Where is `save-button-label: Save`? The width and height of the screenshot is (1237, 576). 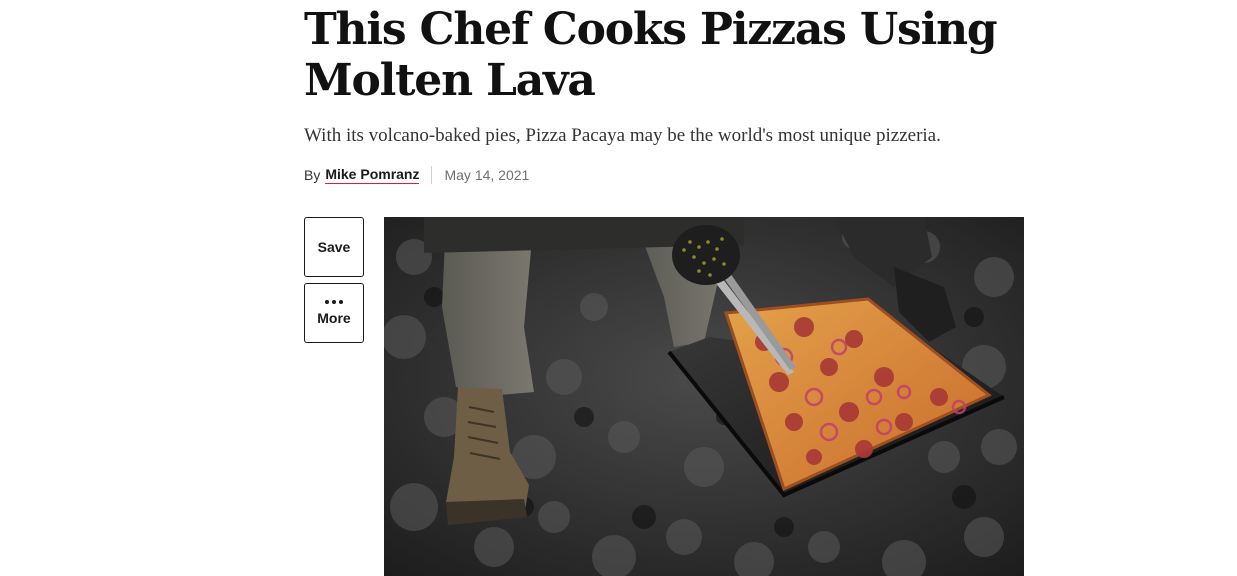
save-button-label: Save is located at coordinates (334, 247).